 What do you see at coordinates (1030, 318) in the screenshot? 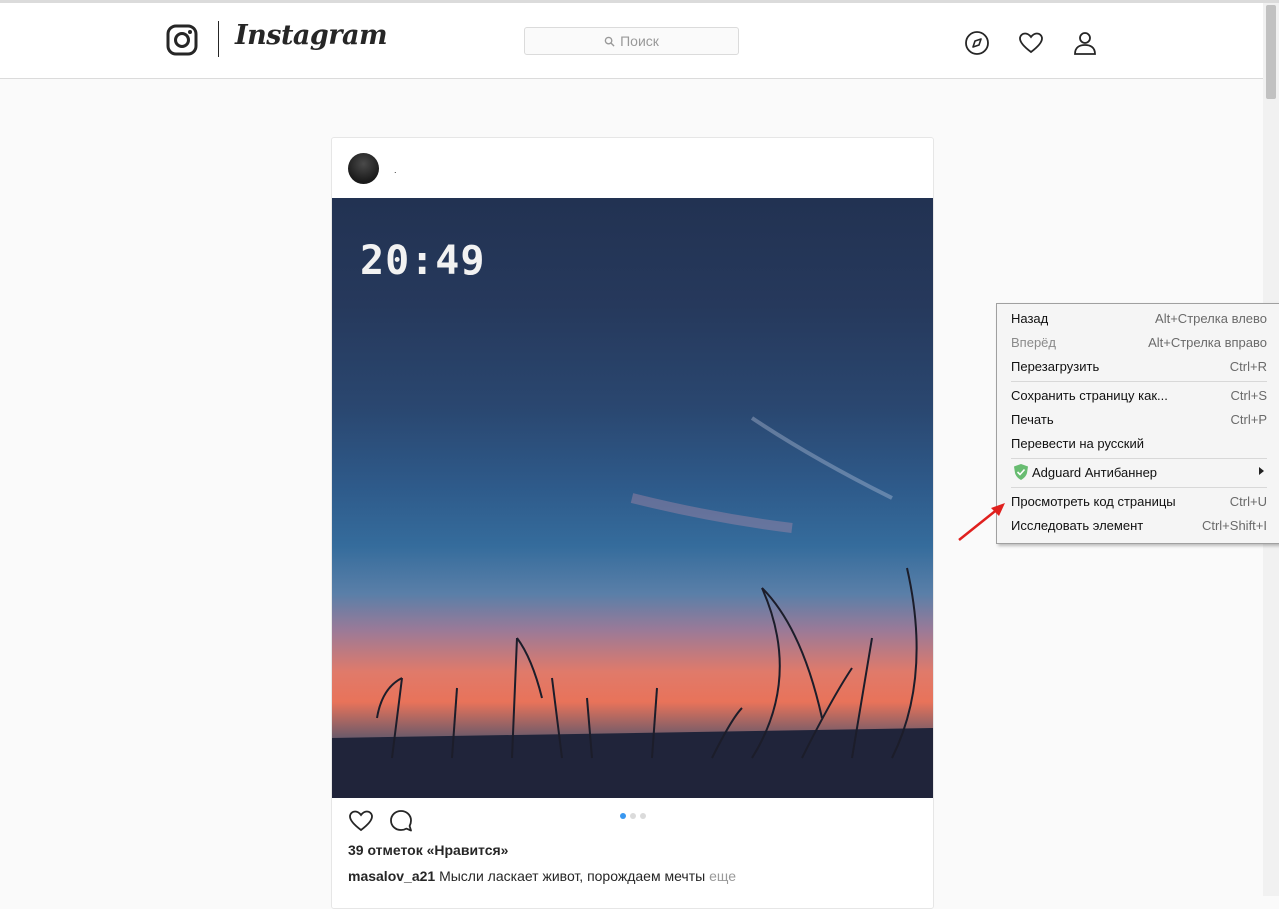
I see `menu-item-label: Назад` at bounding box center [1030, 318].